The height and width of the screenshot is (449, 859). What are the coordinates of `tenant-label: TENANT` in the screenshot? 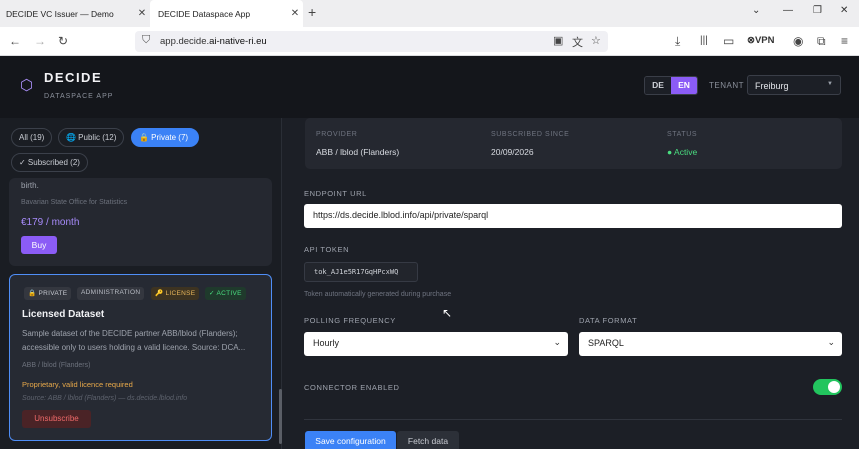 It's located at (726, 85).